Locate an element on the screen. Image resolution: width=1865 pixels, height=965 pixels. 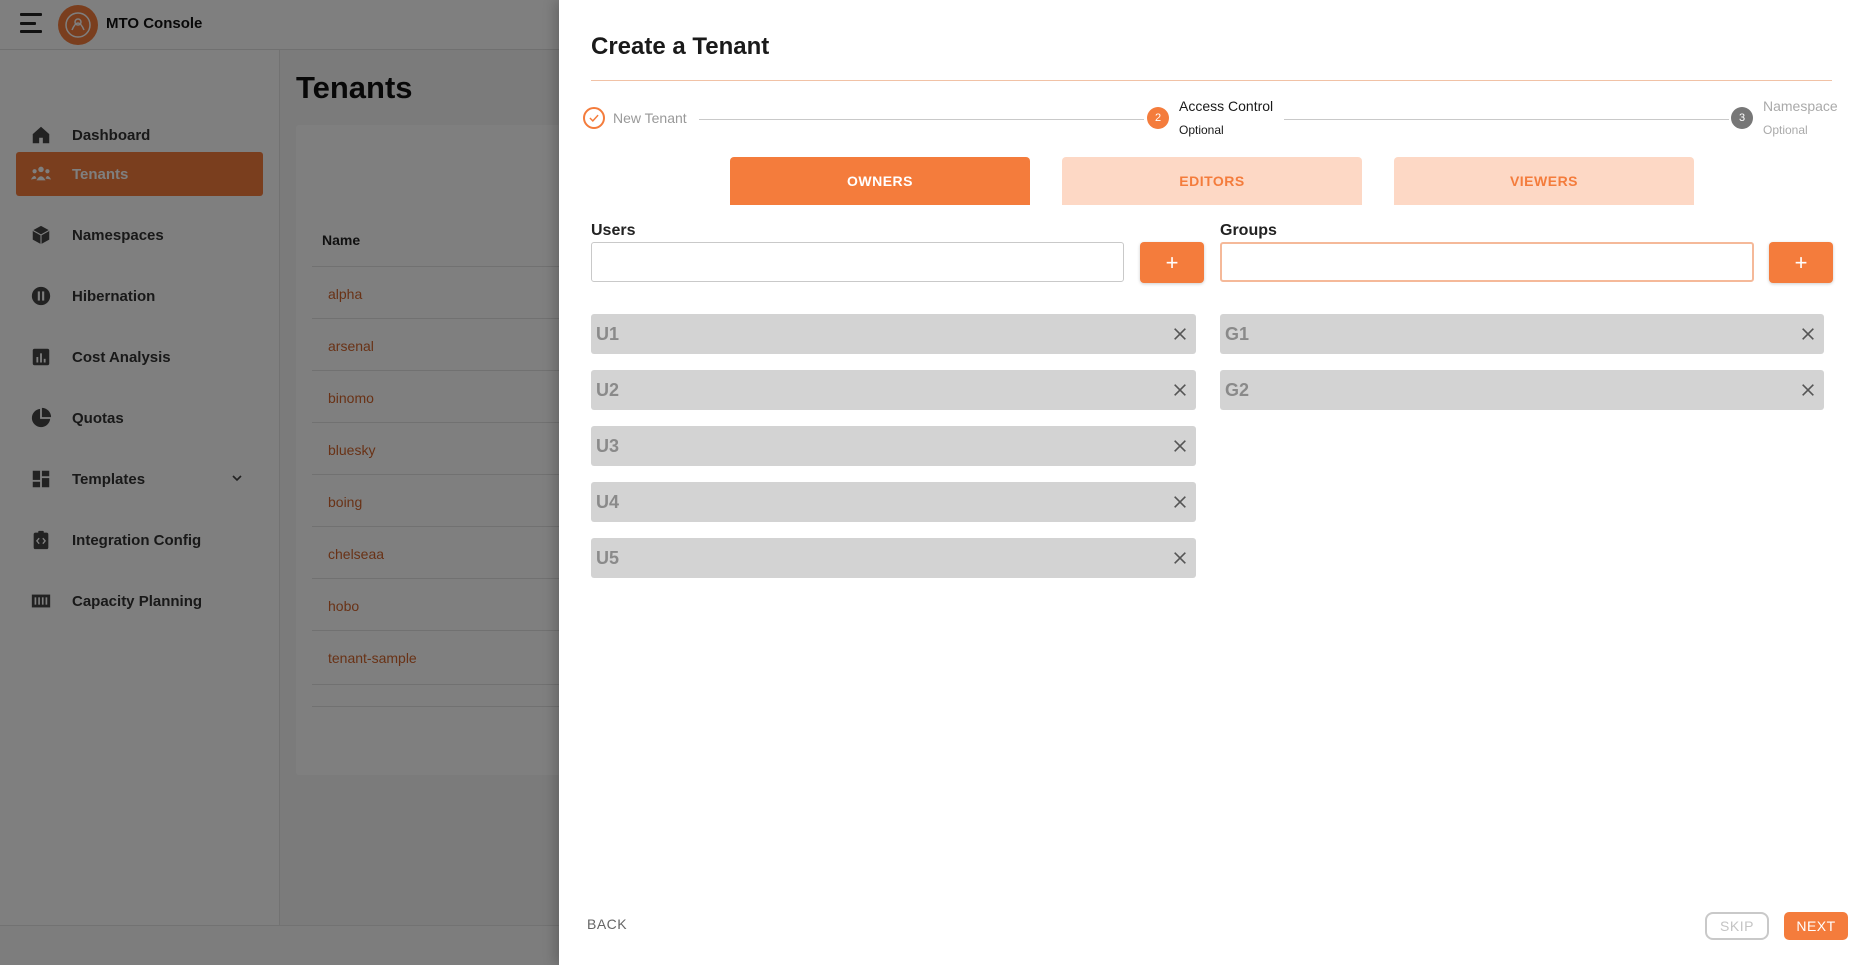
chip-label: U4 is located at coordinates (608, 501).